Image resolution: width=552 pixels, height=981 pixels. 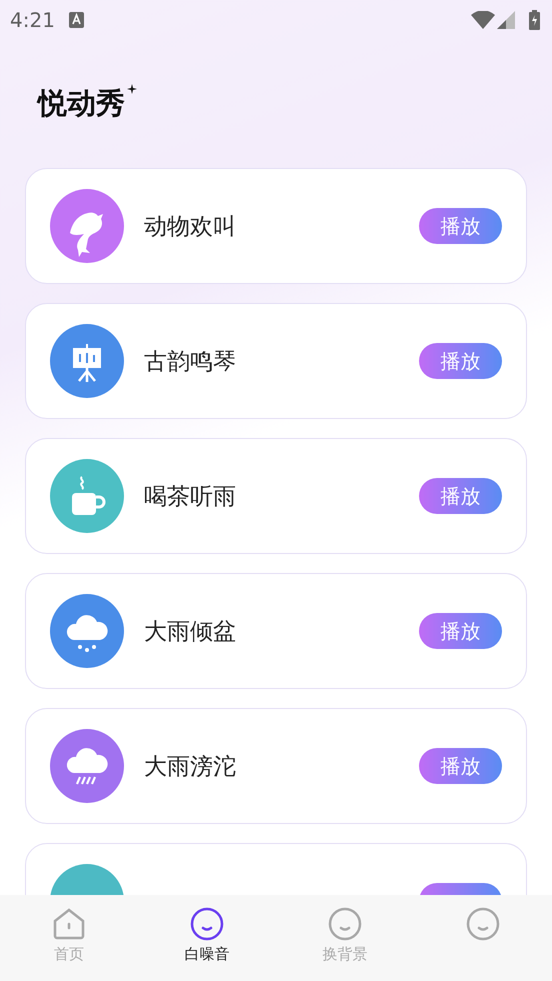 What do you see at coordinates (32, 20) in the screenshot?
I see `clock: 4:21` at bounding box center [32, 20].